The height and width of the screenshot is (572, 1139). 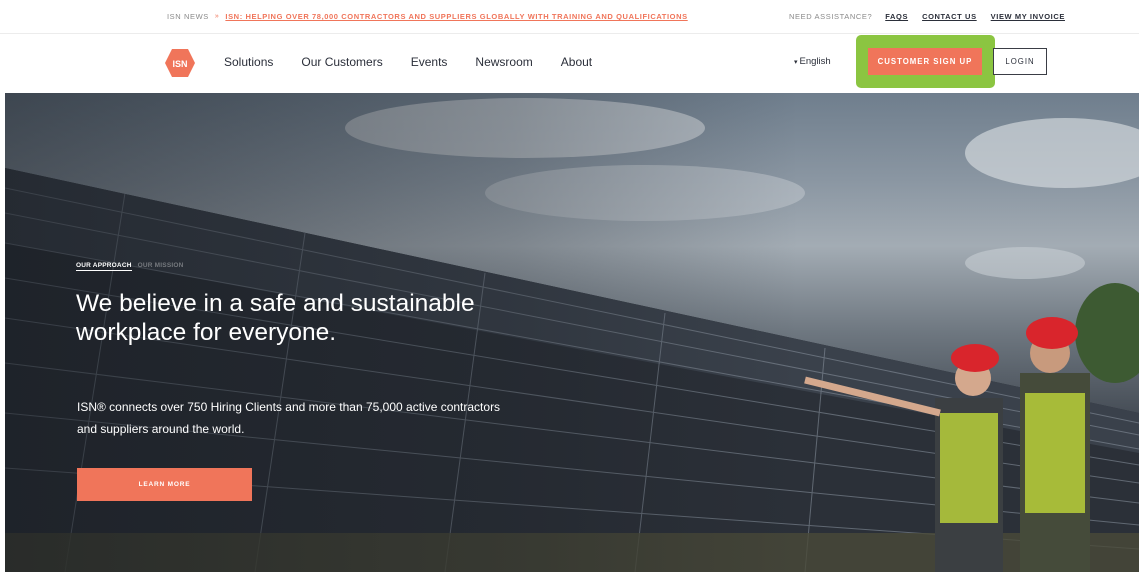 What do you see at coordinates (188, 16) in the screenshot?
I see `news-label: ISN NEWS` at bounding box center [188, 16].